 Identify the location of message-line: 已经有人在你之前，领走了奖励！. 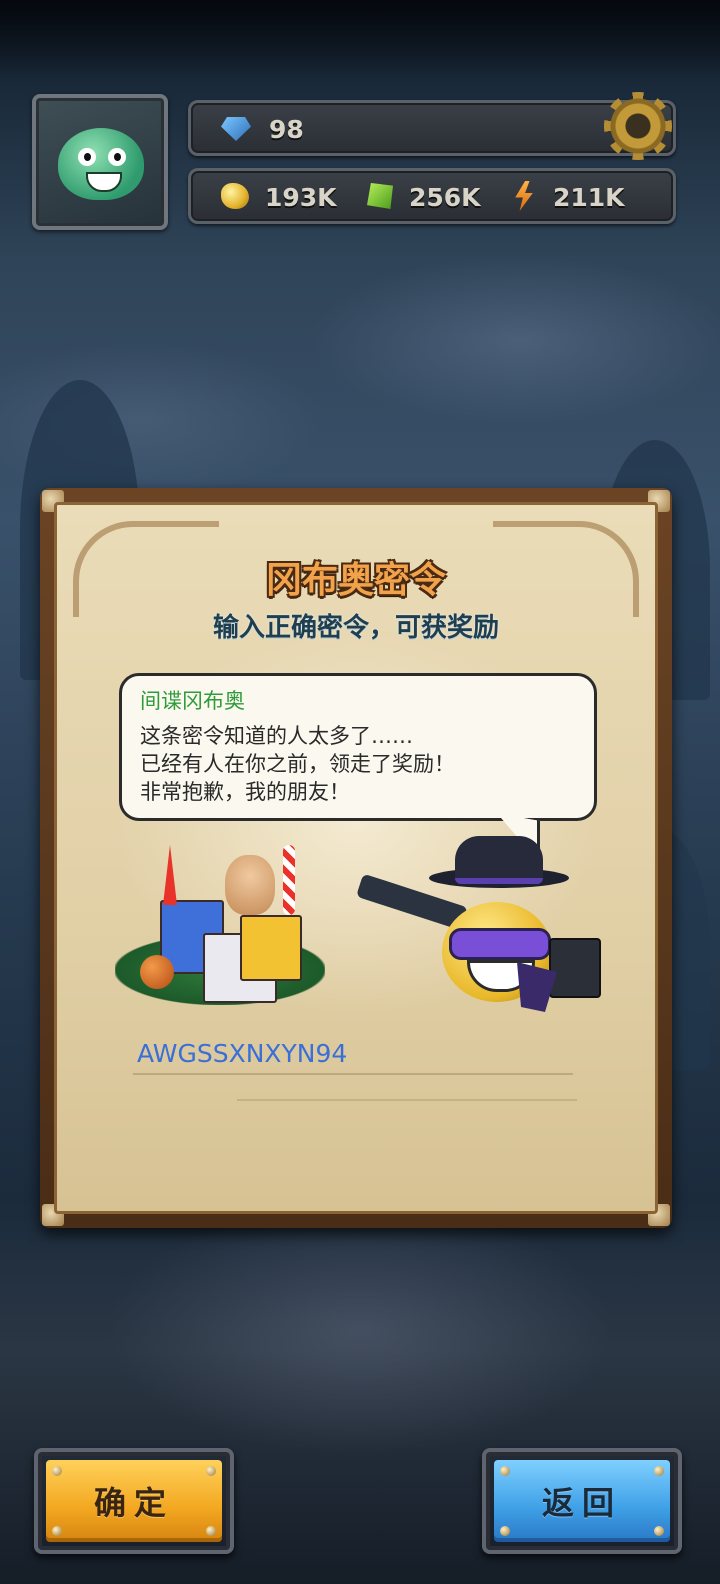
(297, 764).